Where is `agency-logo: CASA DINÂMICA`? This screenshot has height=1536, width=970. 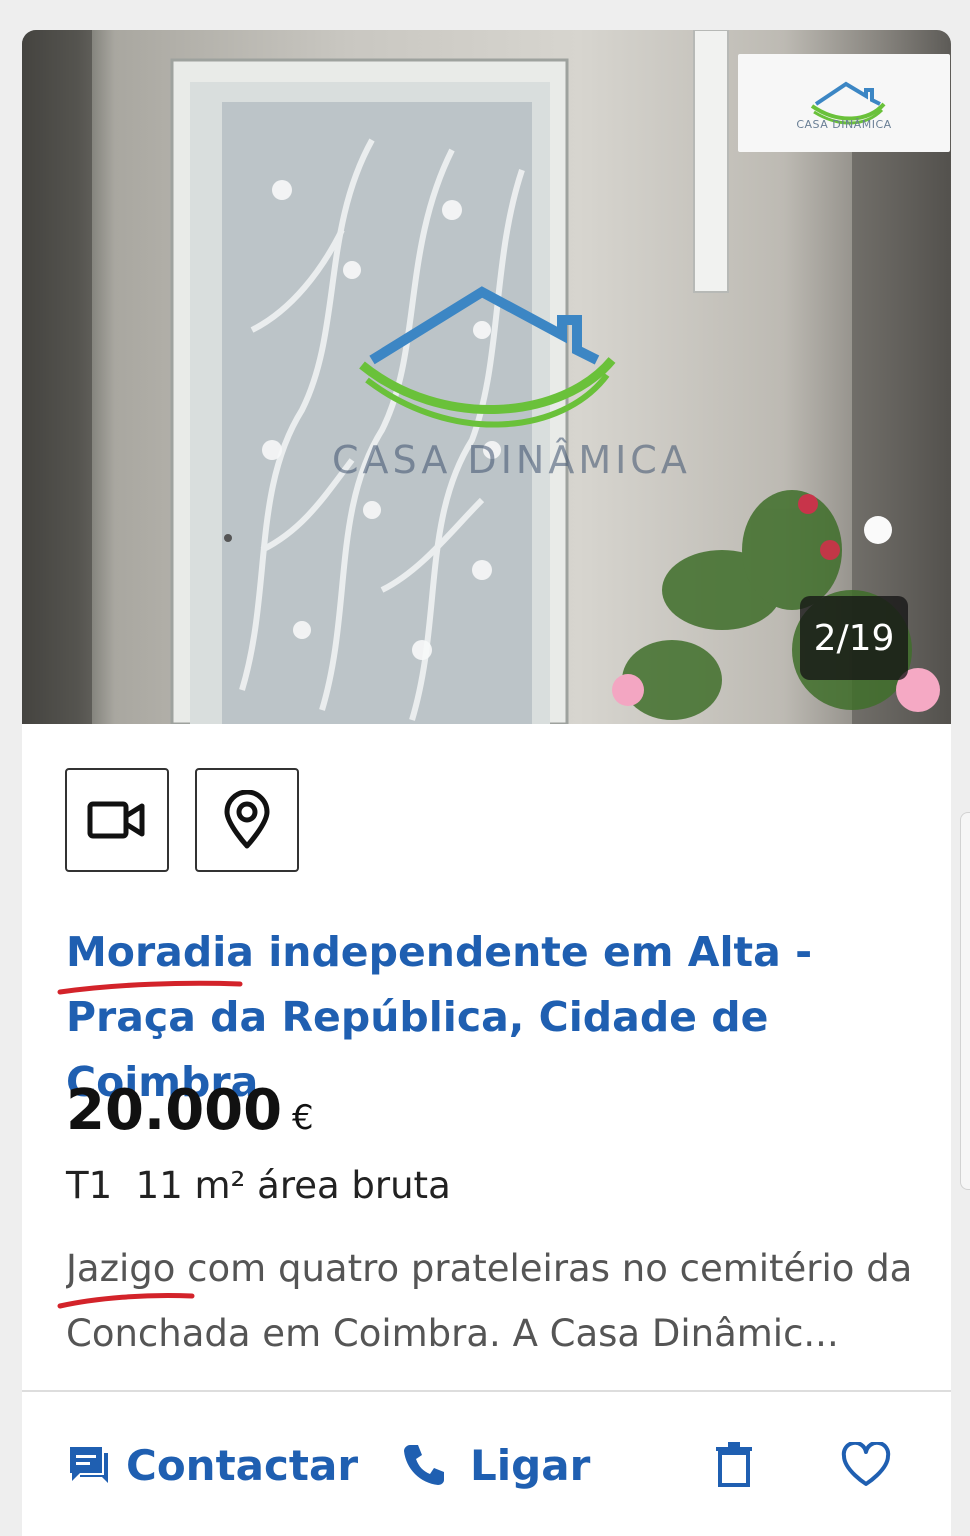
agency-logo: CASA DINÂMICA is located at coordinates (844, 103).